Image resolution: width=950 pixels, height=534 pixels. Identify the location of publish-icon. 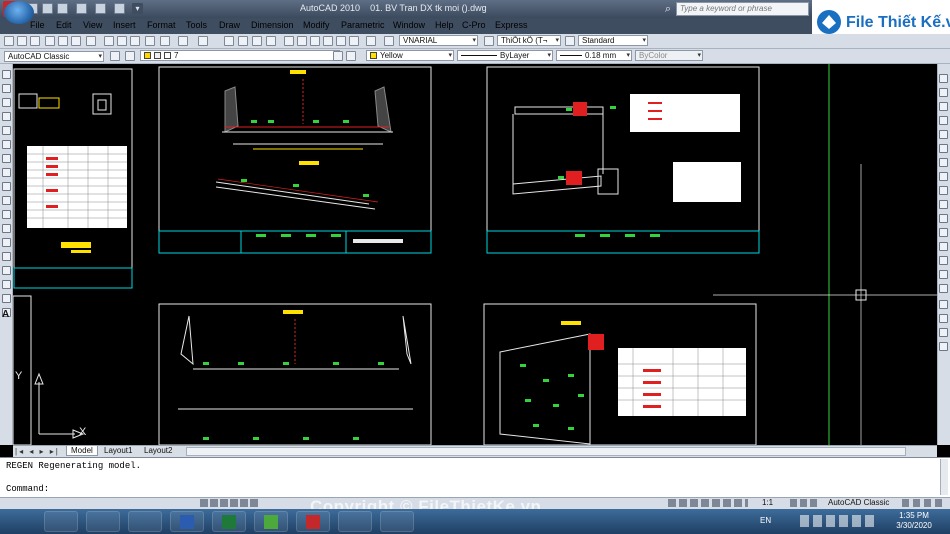
(76, 41).